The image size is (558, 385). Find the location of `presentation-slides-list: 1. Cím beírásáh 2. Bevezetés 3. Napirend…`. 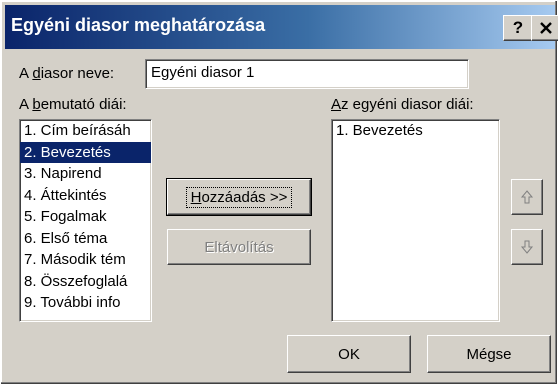

presentation-slides-list: 1. Cím beírásáh 2. Bevezetés 3. Napirend… is located at coordinates (85, 220).